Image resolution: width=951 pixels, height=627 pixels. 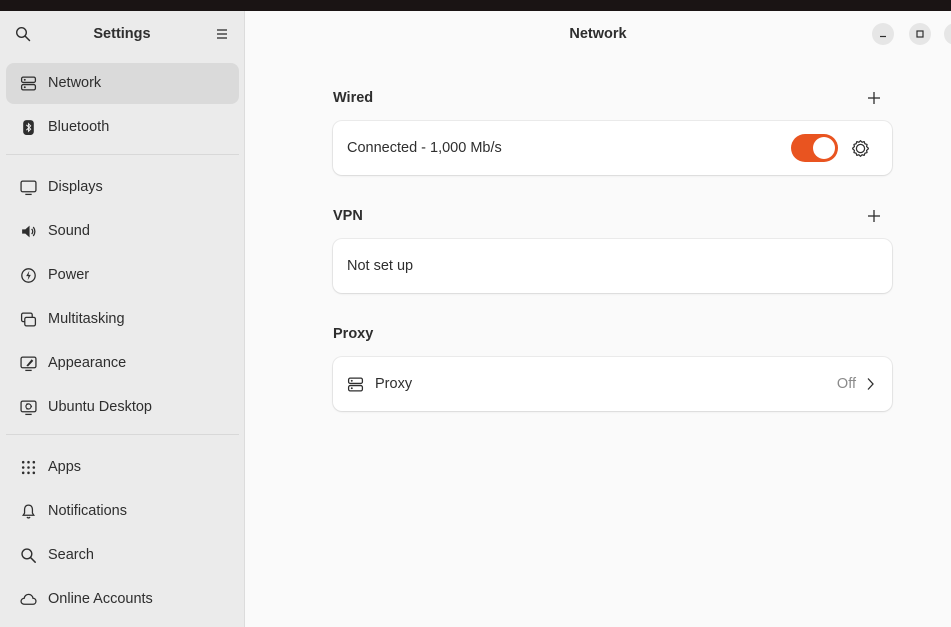 I want to click on speaker-icon, so click(x=28, y=231).